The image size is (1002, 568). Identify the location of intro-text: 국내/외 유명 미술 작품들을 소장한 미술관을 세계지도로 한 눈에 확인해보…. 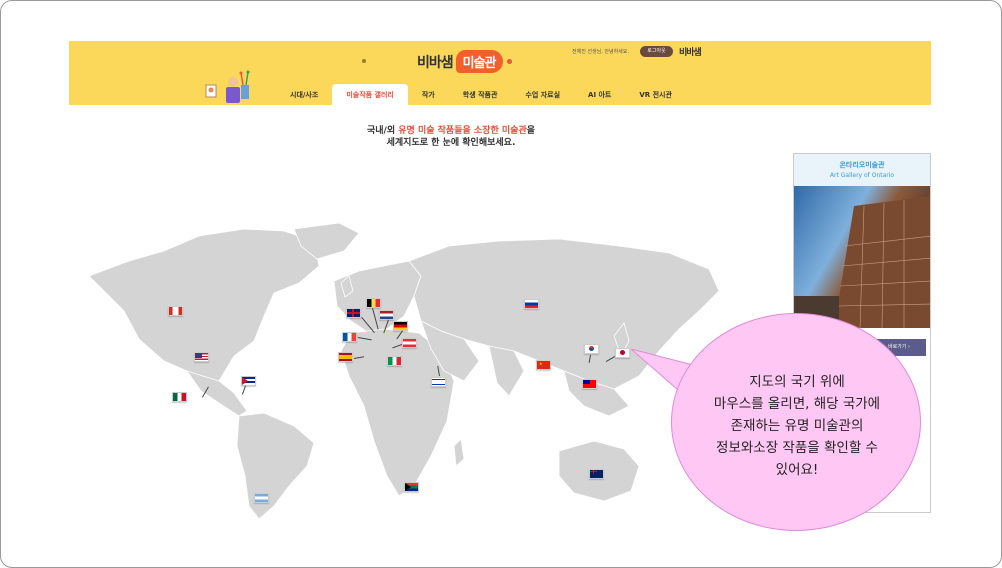
(451, 137).